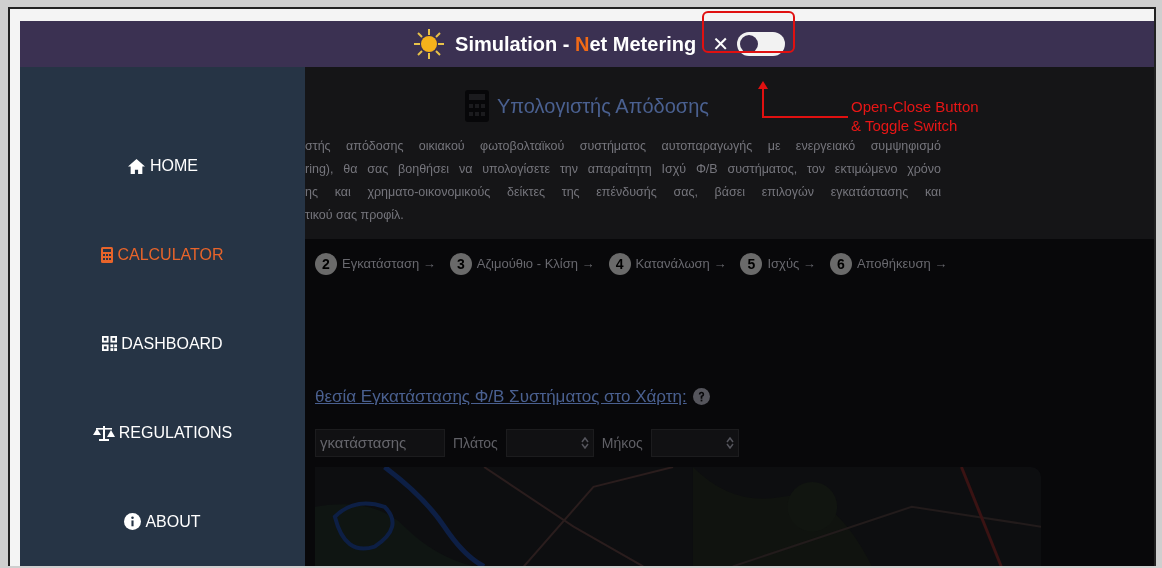 This screenshot has width=1162, height=568. Describe the element at coordinates (501, 396) in the screenshot. I see `map-link: θεσία Εγκατάστασης Φ/Β Συστήματος στο Χάρτη:` at that location.